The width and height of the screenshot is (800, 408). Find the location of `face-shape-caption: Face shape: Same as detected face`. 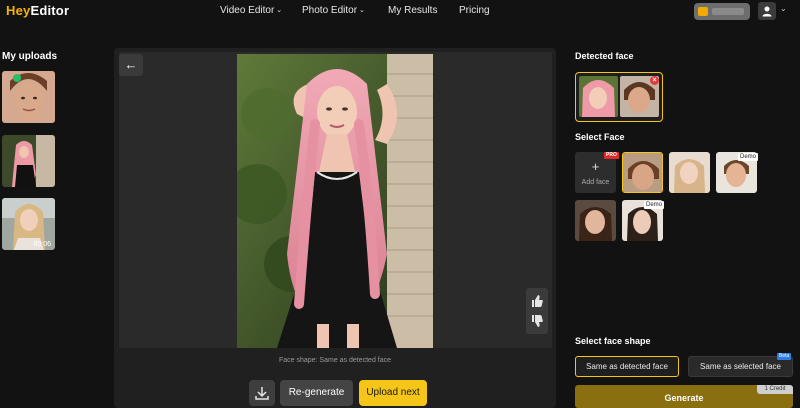

face-shape-caption: Face shape: Same as detected face is located at coordinates (335, 360).